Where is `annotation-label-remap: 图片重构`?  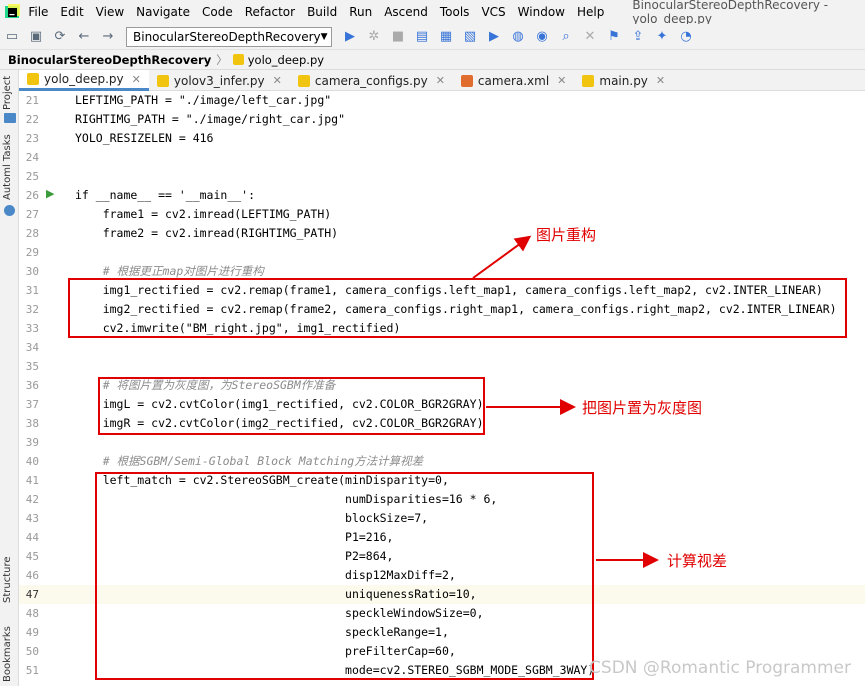 annotation-label-remap: 图片重构 is located at coordinates (566, 235).